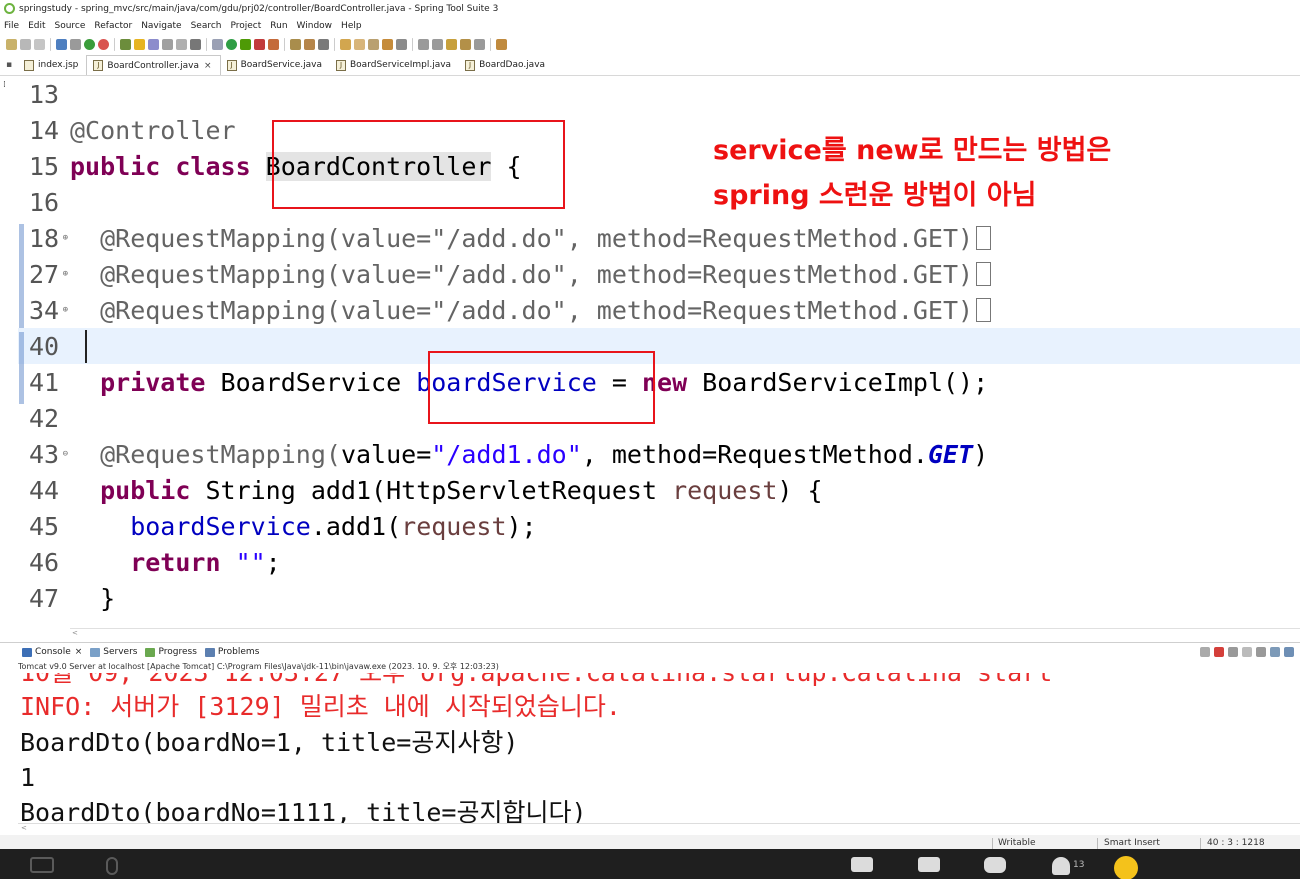  What do you see at coordinates (315, 26) in the screenshot?
I see `menu-window: Window` at bounding box center [315, 26].